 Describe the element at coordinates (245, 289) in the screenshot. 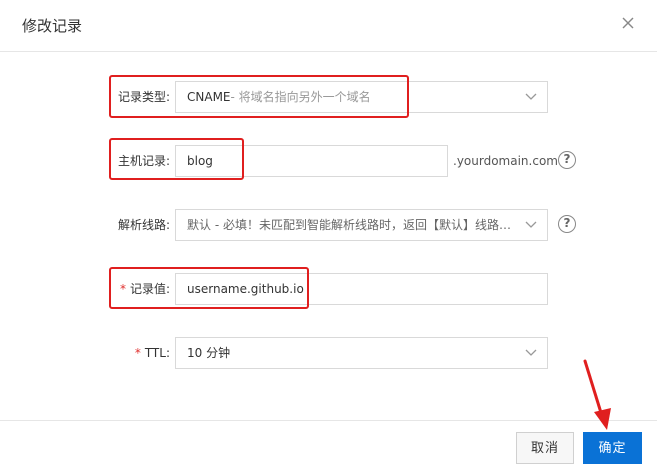

I see `record-value-value: username.github.io` at that location.